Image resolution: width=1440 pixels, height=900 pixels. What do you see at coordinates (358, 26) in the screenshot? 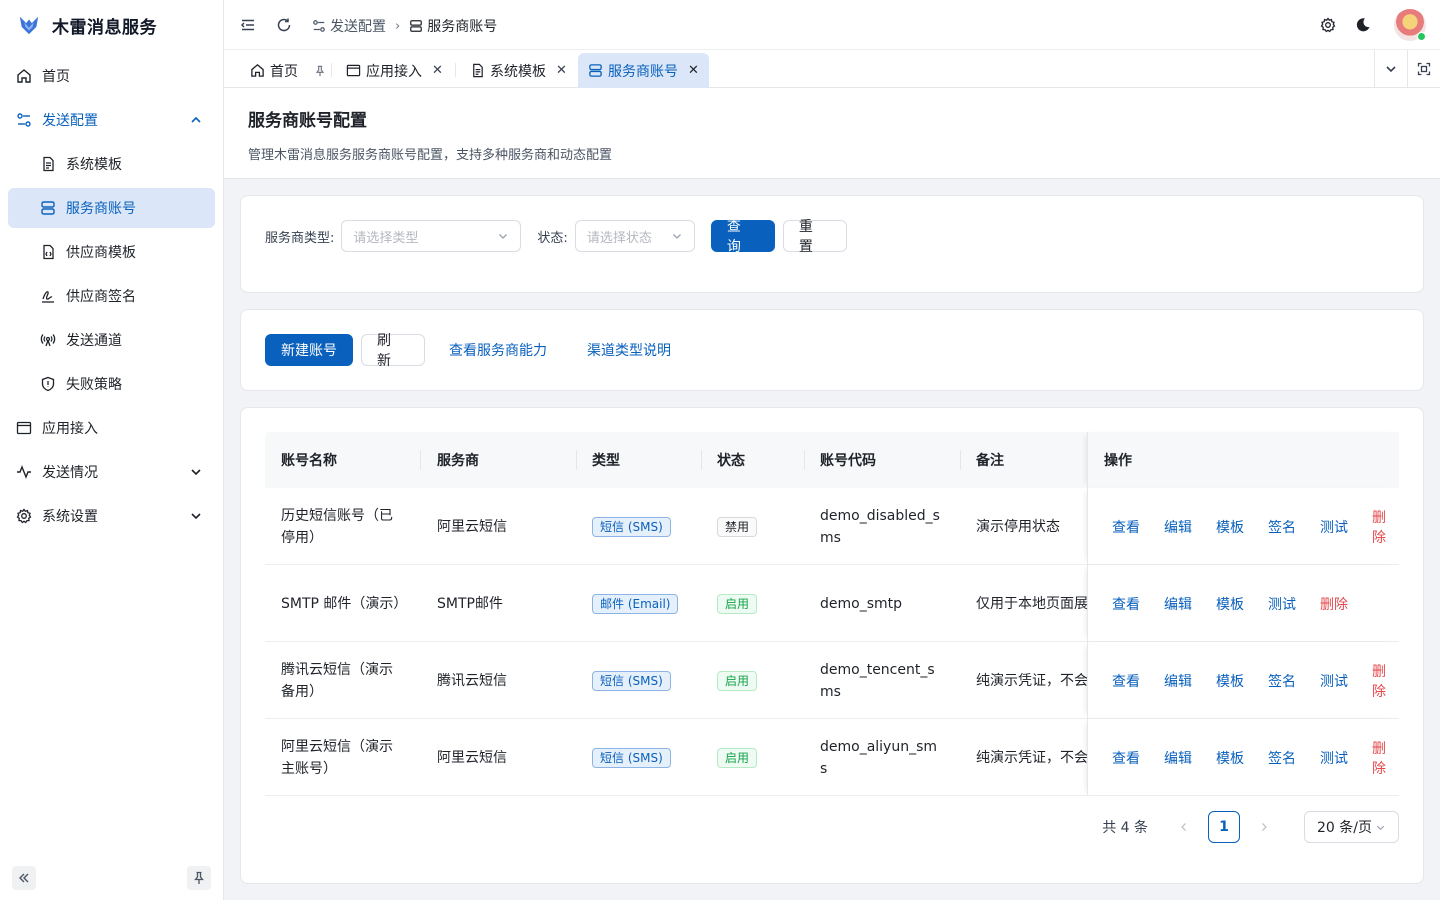
I see `breadcrumb-item: 发送配置` at bounding box center [358, 26].